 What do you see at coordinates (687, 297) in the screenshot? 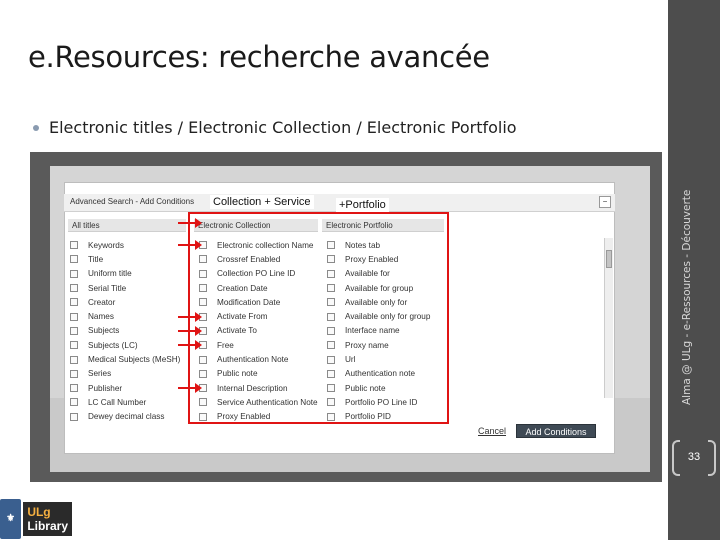
I see `side-label-text: Alma @ ULg - e-Ressources - Découverte` at bounding box center [687, 297].